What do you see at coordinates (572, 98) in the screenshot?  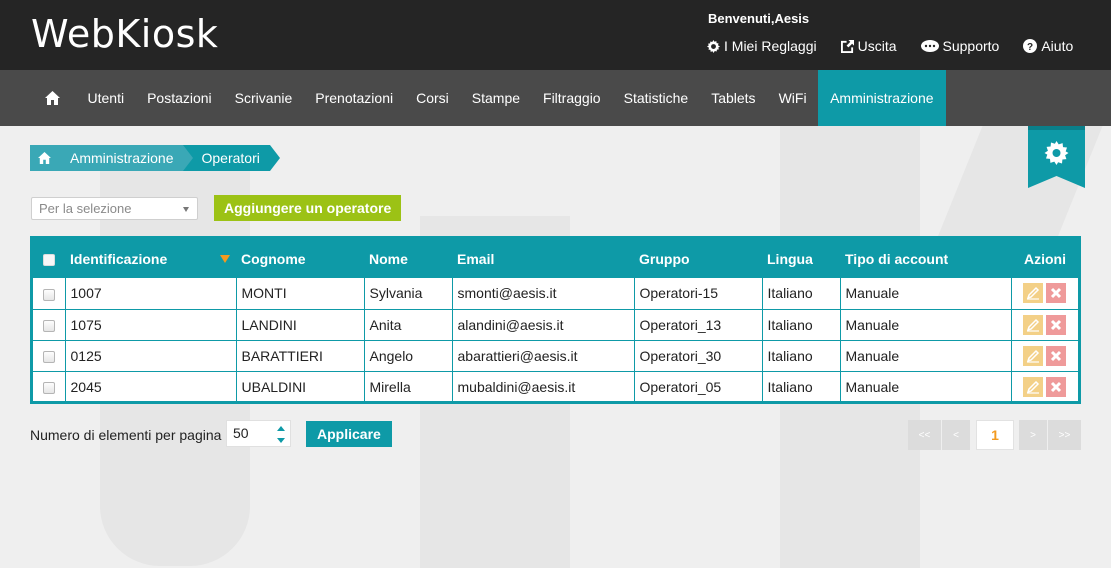 I see `nav-filtraggio: Filtraggio` at bounding box center [572, 98].